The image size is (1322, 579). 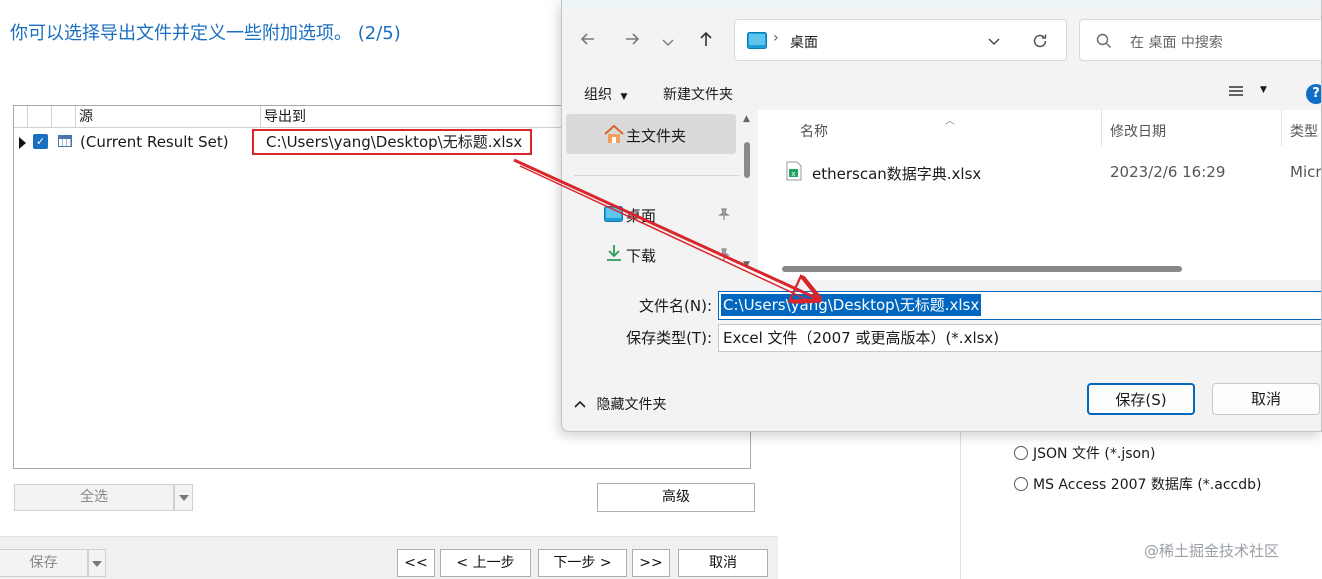 I want to click on next-step-button: 下一步 >, so click(x=582, y=563).